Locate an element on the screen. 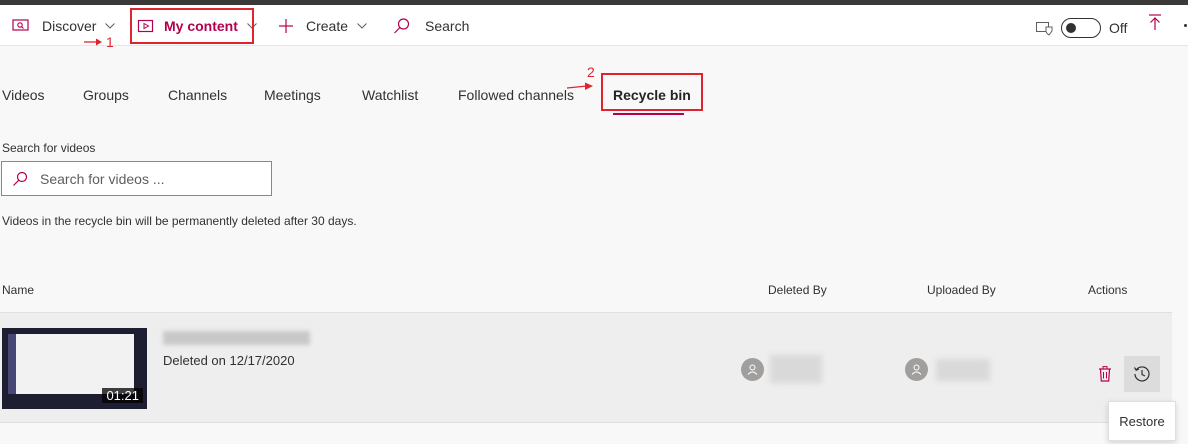 This screenshot has height=444, width=1188. tab-meetings: Meetings is located at coordinates (292, 95).